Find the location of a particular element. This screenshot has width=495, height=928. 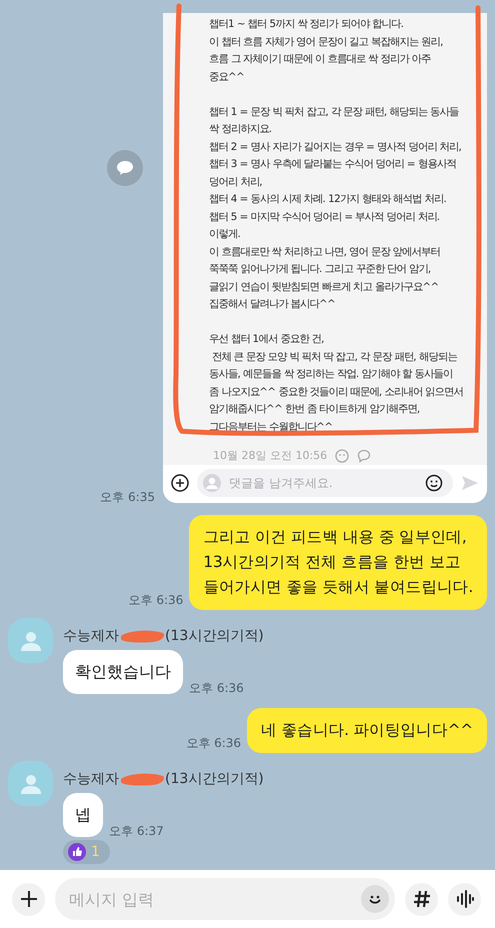

emoji-icon is located at coordinates (434, 483).